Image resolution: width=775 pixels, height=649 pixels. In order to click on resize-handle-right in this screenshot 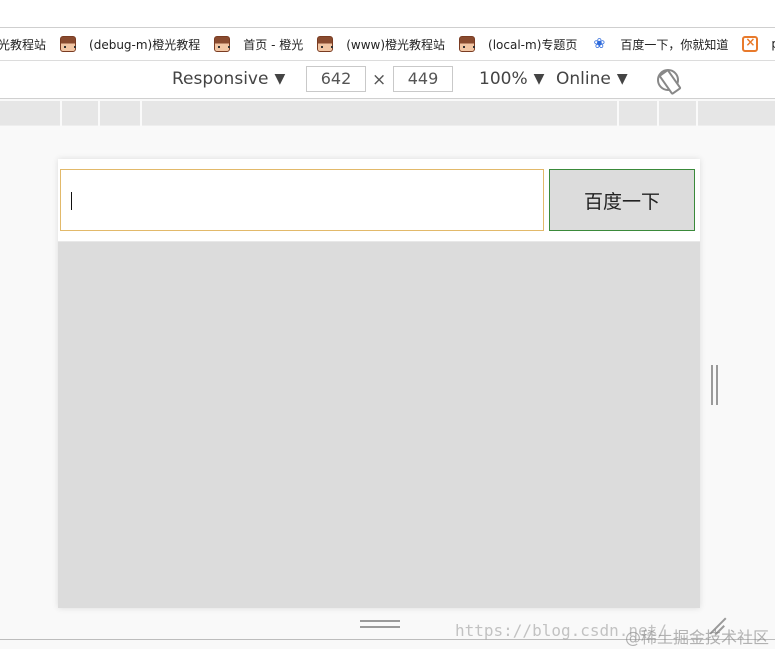, I will do `click(715, 385)`.